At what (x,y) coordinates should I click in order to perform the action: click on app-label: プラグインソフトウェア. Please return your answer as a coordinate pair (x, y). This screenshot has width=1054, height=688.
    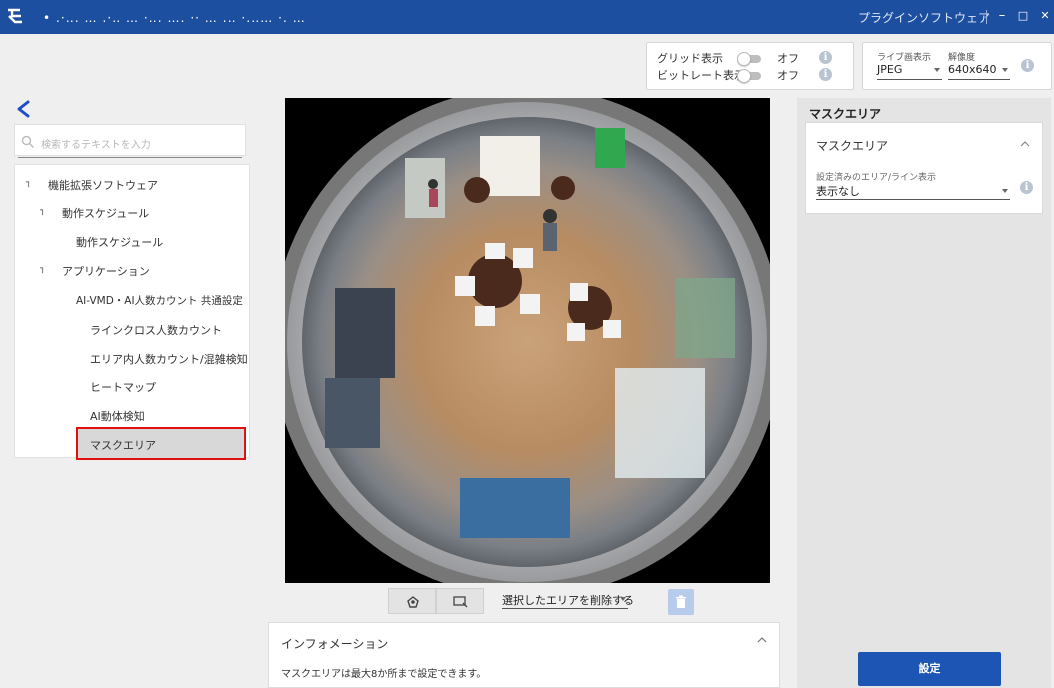
    Looking at the image, I should click on (924, 18).